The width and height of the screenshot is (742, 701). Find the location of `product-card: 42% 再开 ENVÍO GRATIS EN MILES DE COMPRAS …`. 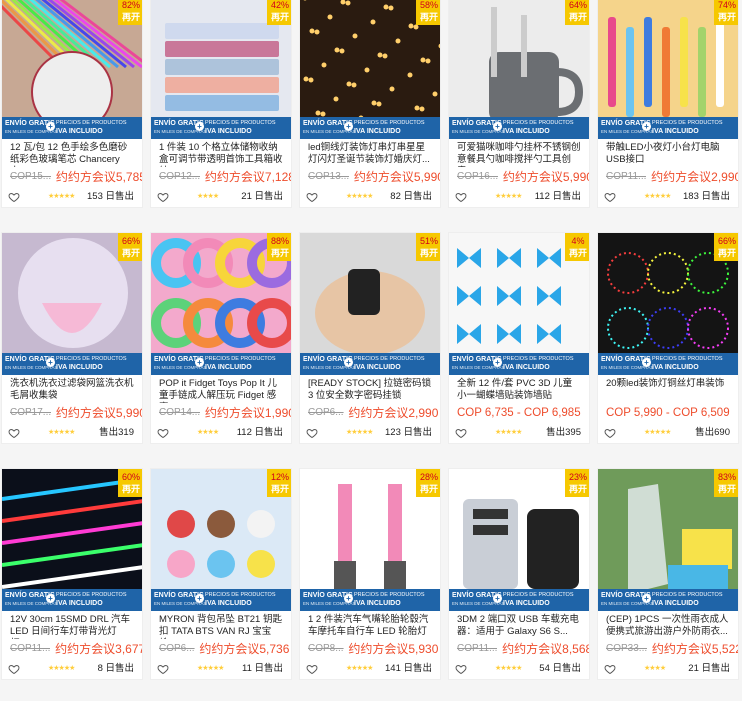

product-card: 42% 再开 ENVÍO GRATIS EN MILES DE COMPRAS … is located at coordinates (221, 104).